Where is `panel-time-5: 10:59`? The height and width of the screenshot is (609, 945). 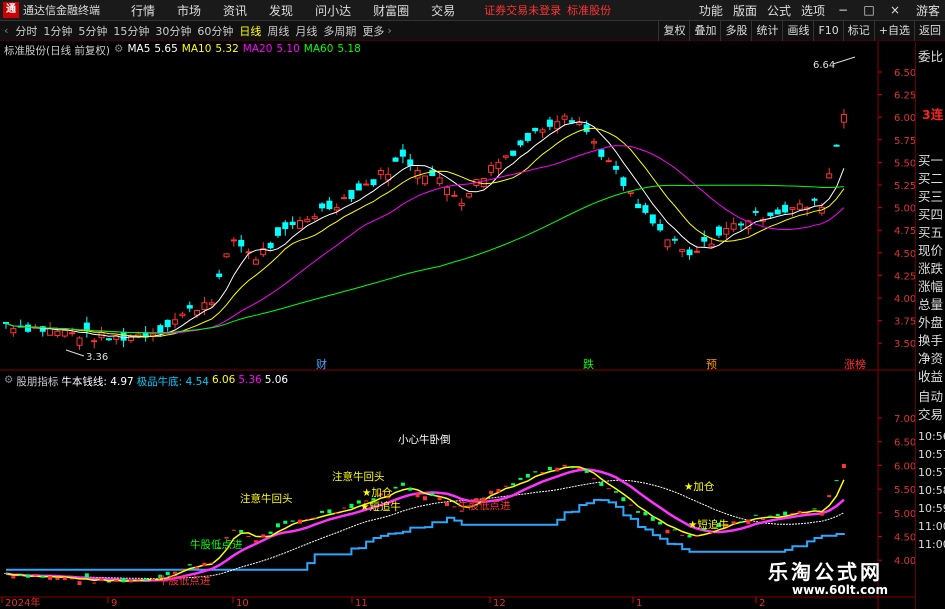
panel-time-5: 10:59 is located at coordinates (931, 508).